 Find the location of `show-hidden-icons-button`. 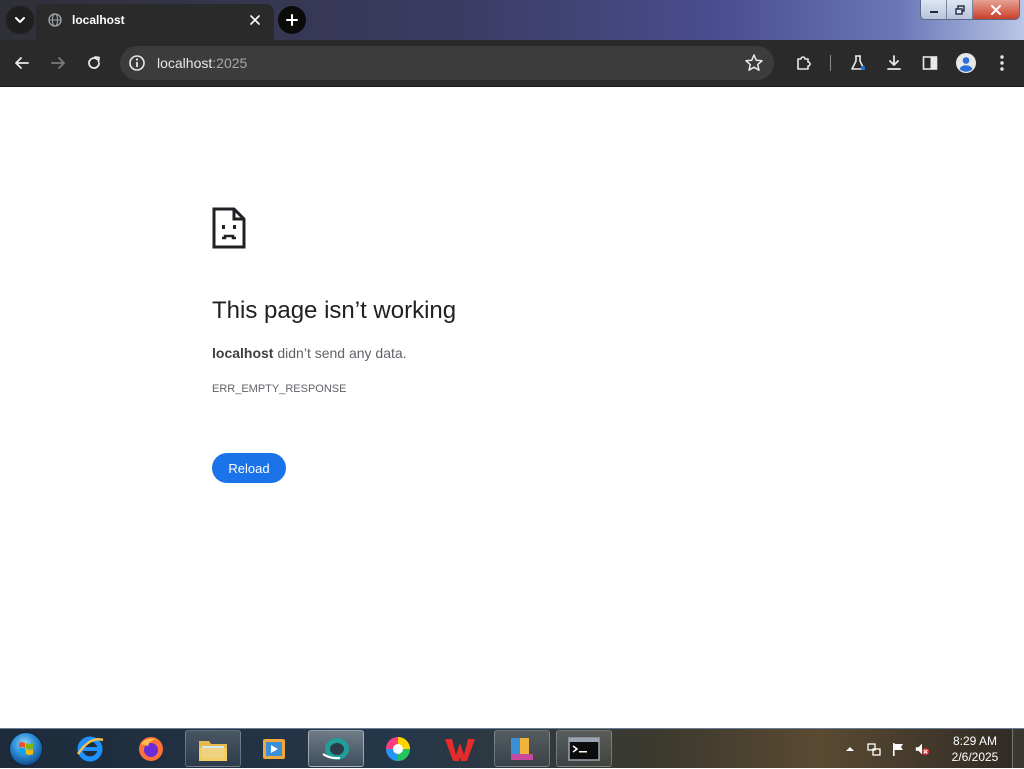

show-hidden-icons-button is located at coordinates (850, 749).